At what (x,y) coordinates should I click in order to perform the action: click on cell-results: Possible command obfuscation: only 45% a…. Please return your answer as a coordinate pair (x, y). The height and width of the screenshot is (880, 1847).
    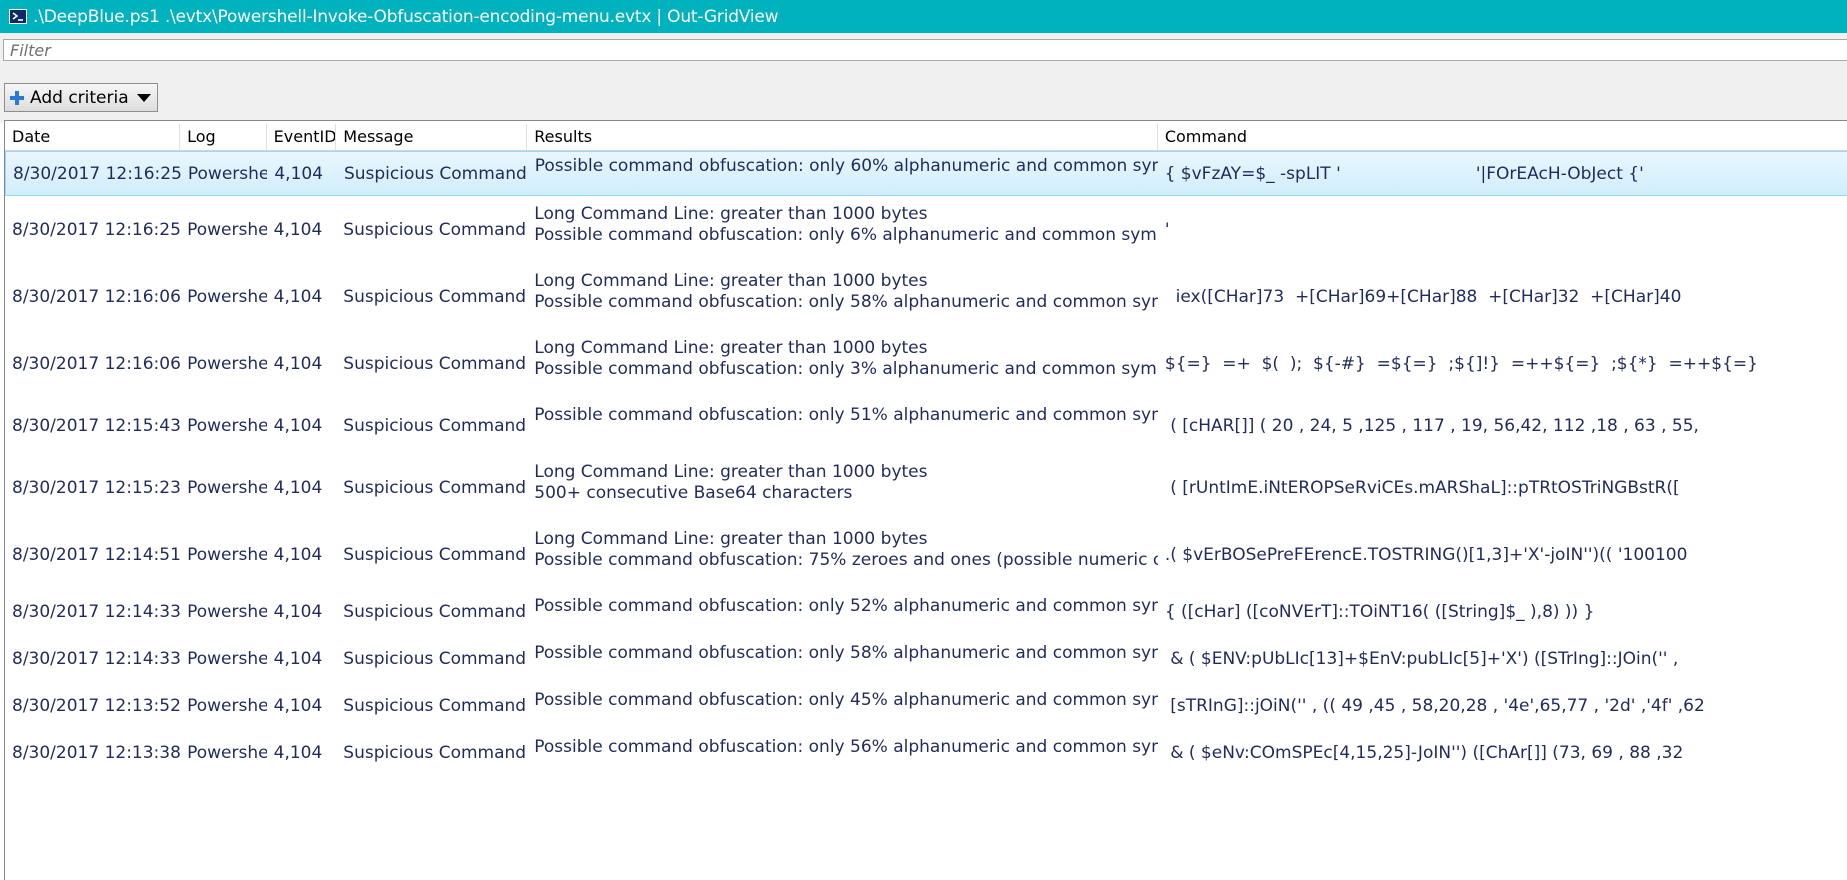
    Looking at the image, I should click on (842, 705).